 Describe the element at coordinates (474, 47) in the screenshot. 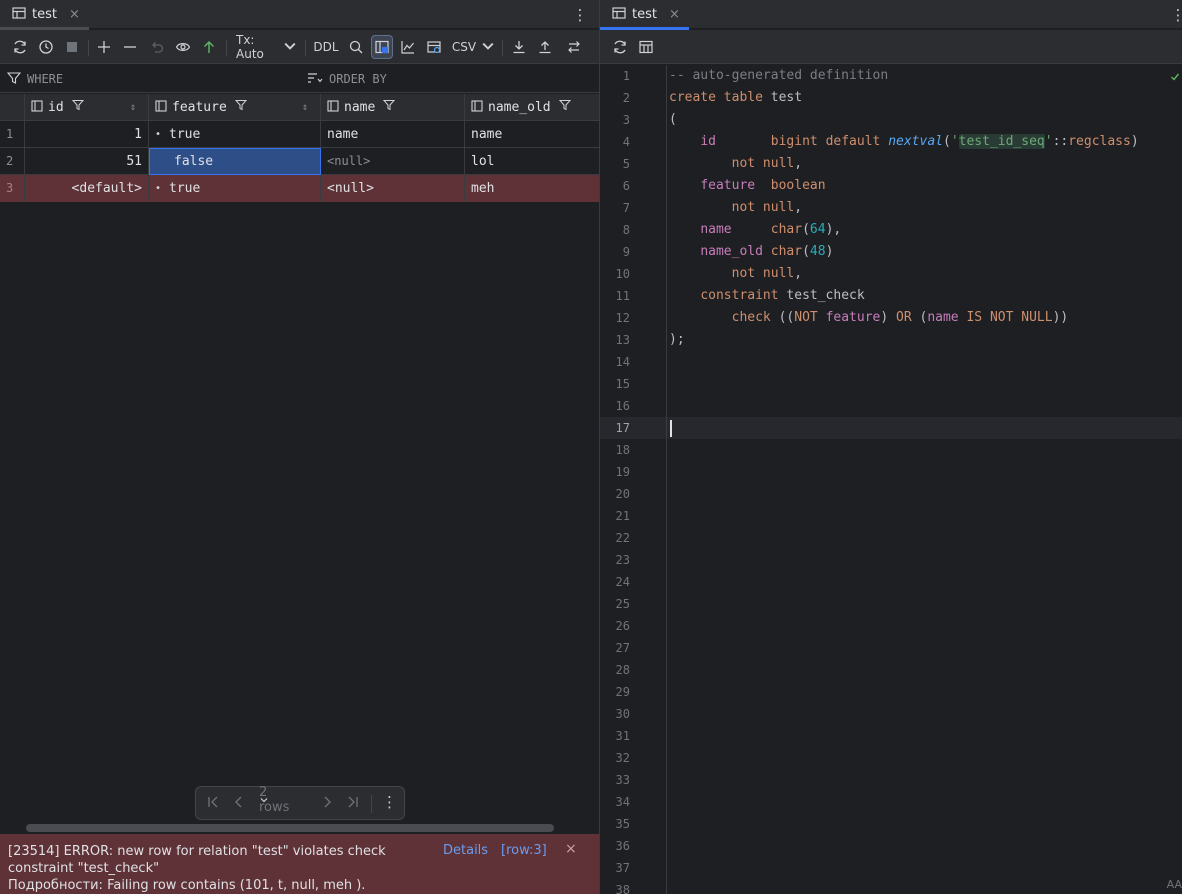

I see `export-format-dropdown: CSV` at that location.